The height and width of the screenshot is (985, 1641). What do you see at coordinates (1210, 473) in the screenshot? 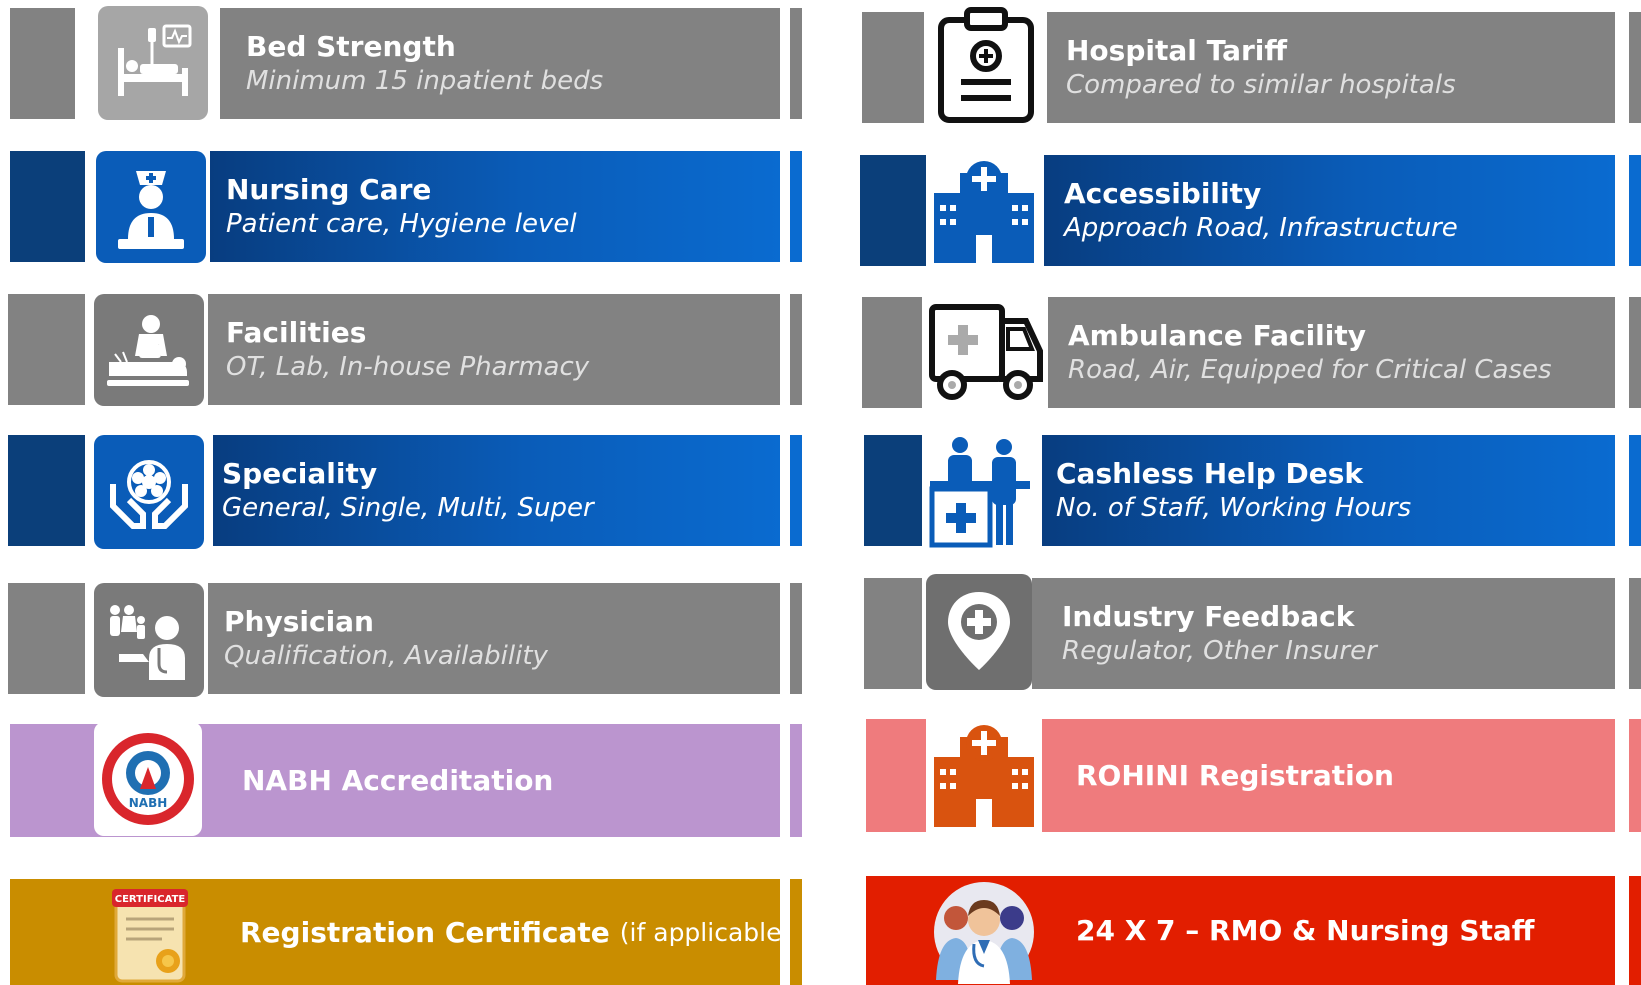
I see `criteria-title: Cashless Help Desk` at bounding box center [1210, 473].